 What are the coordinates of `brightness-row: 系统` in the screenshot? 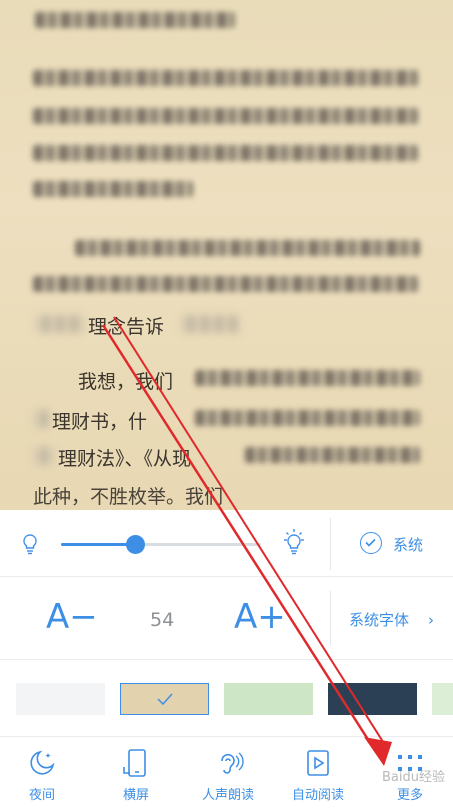 It's located at (226, 543).